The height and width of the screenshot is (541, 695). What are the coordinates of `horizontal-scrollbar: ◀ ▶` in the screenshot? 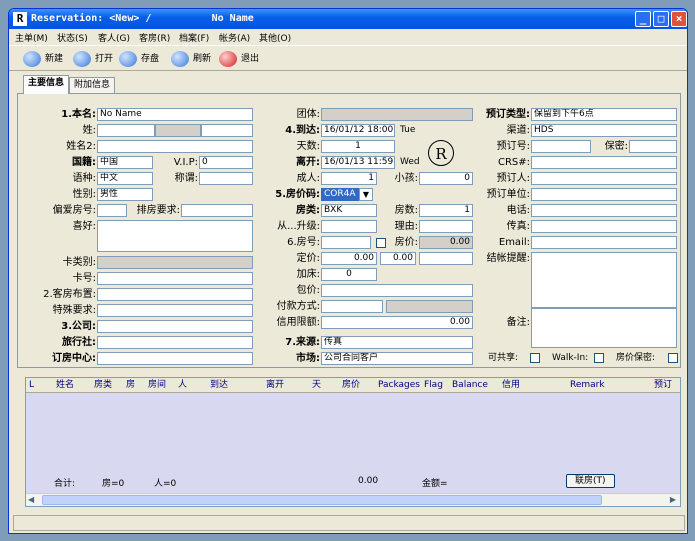 It's located at (353, 499).